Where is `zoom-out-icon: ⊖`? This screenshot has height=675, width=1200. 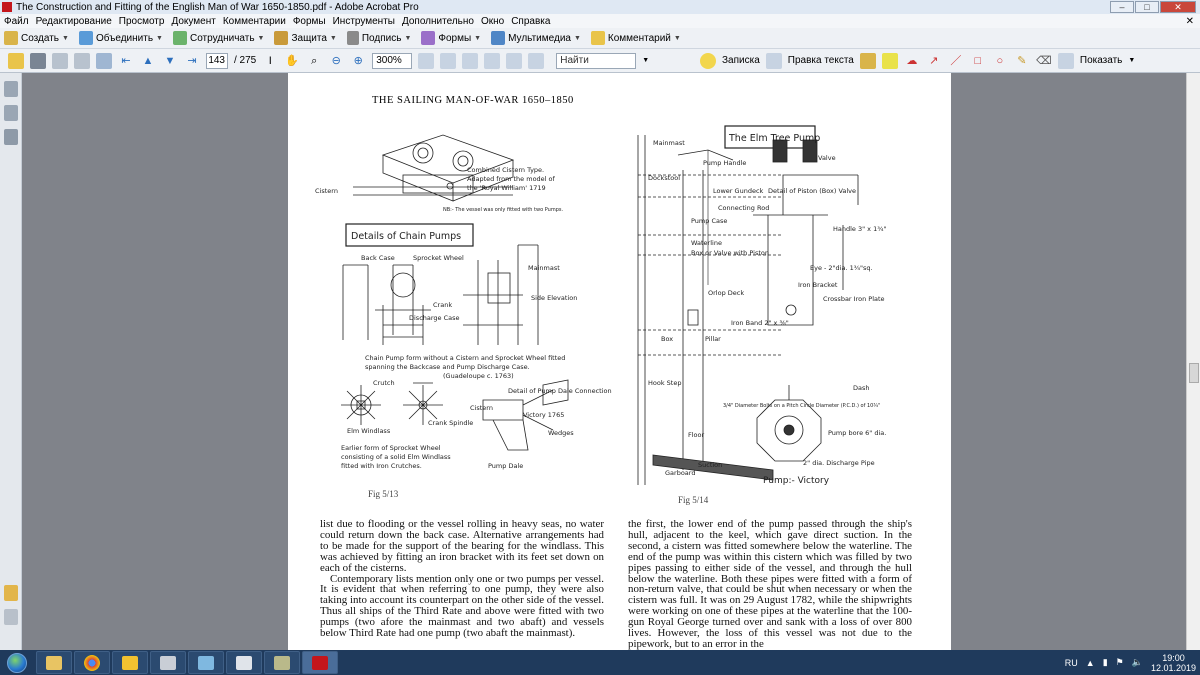 zoom-out-icon: ⊖ is located at coordinates (336, 61).